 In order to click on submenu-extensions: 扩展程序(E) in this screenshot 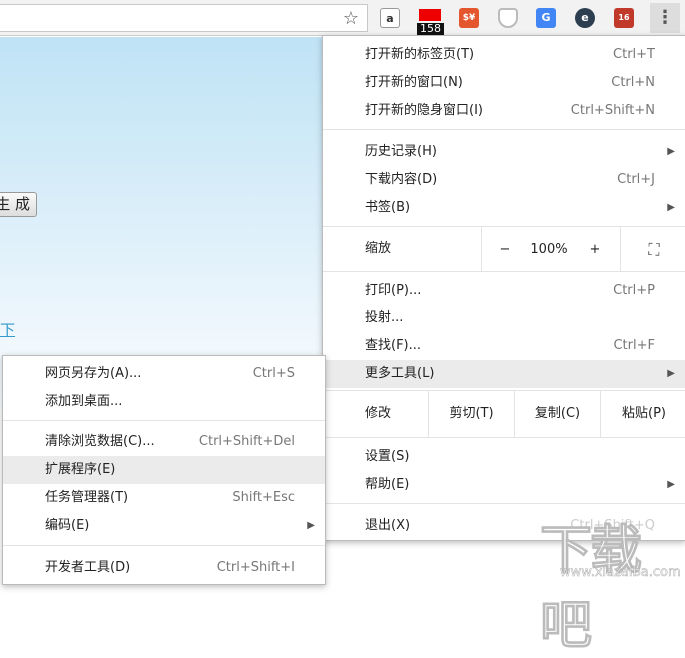, I will do `click(164, 470)`.